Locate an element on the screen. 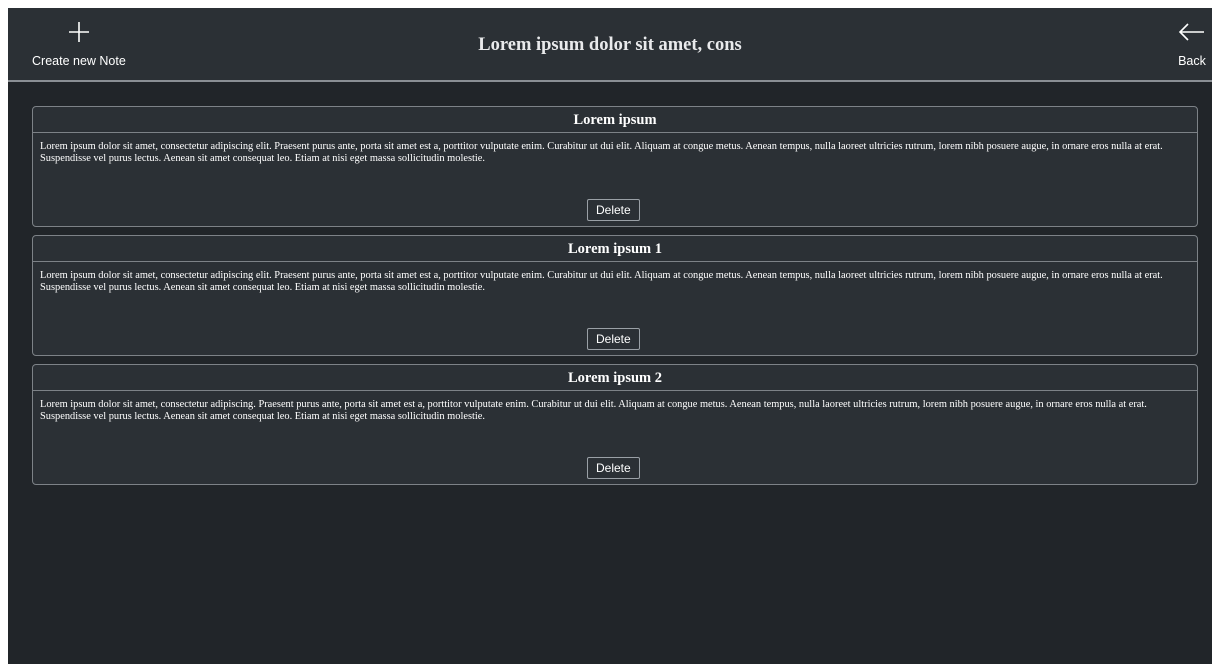  back-button: Back is located at coordinates (1192, 42).